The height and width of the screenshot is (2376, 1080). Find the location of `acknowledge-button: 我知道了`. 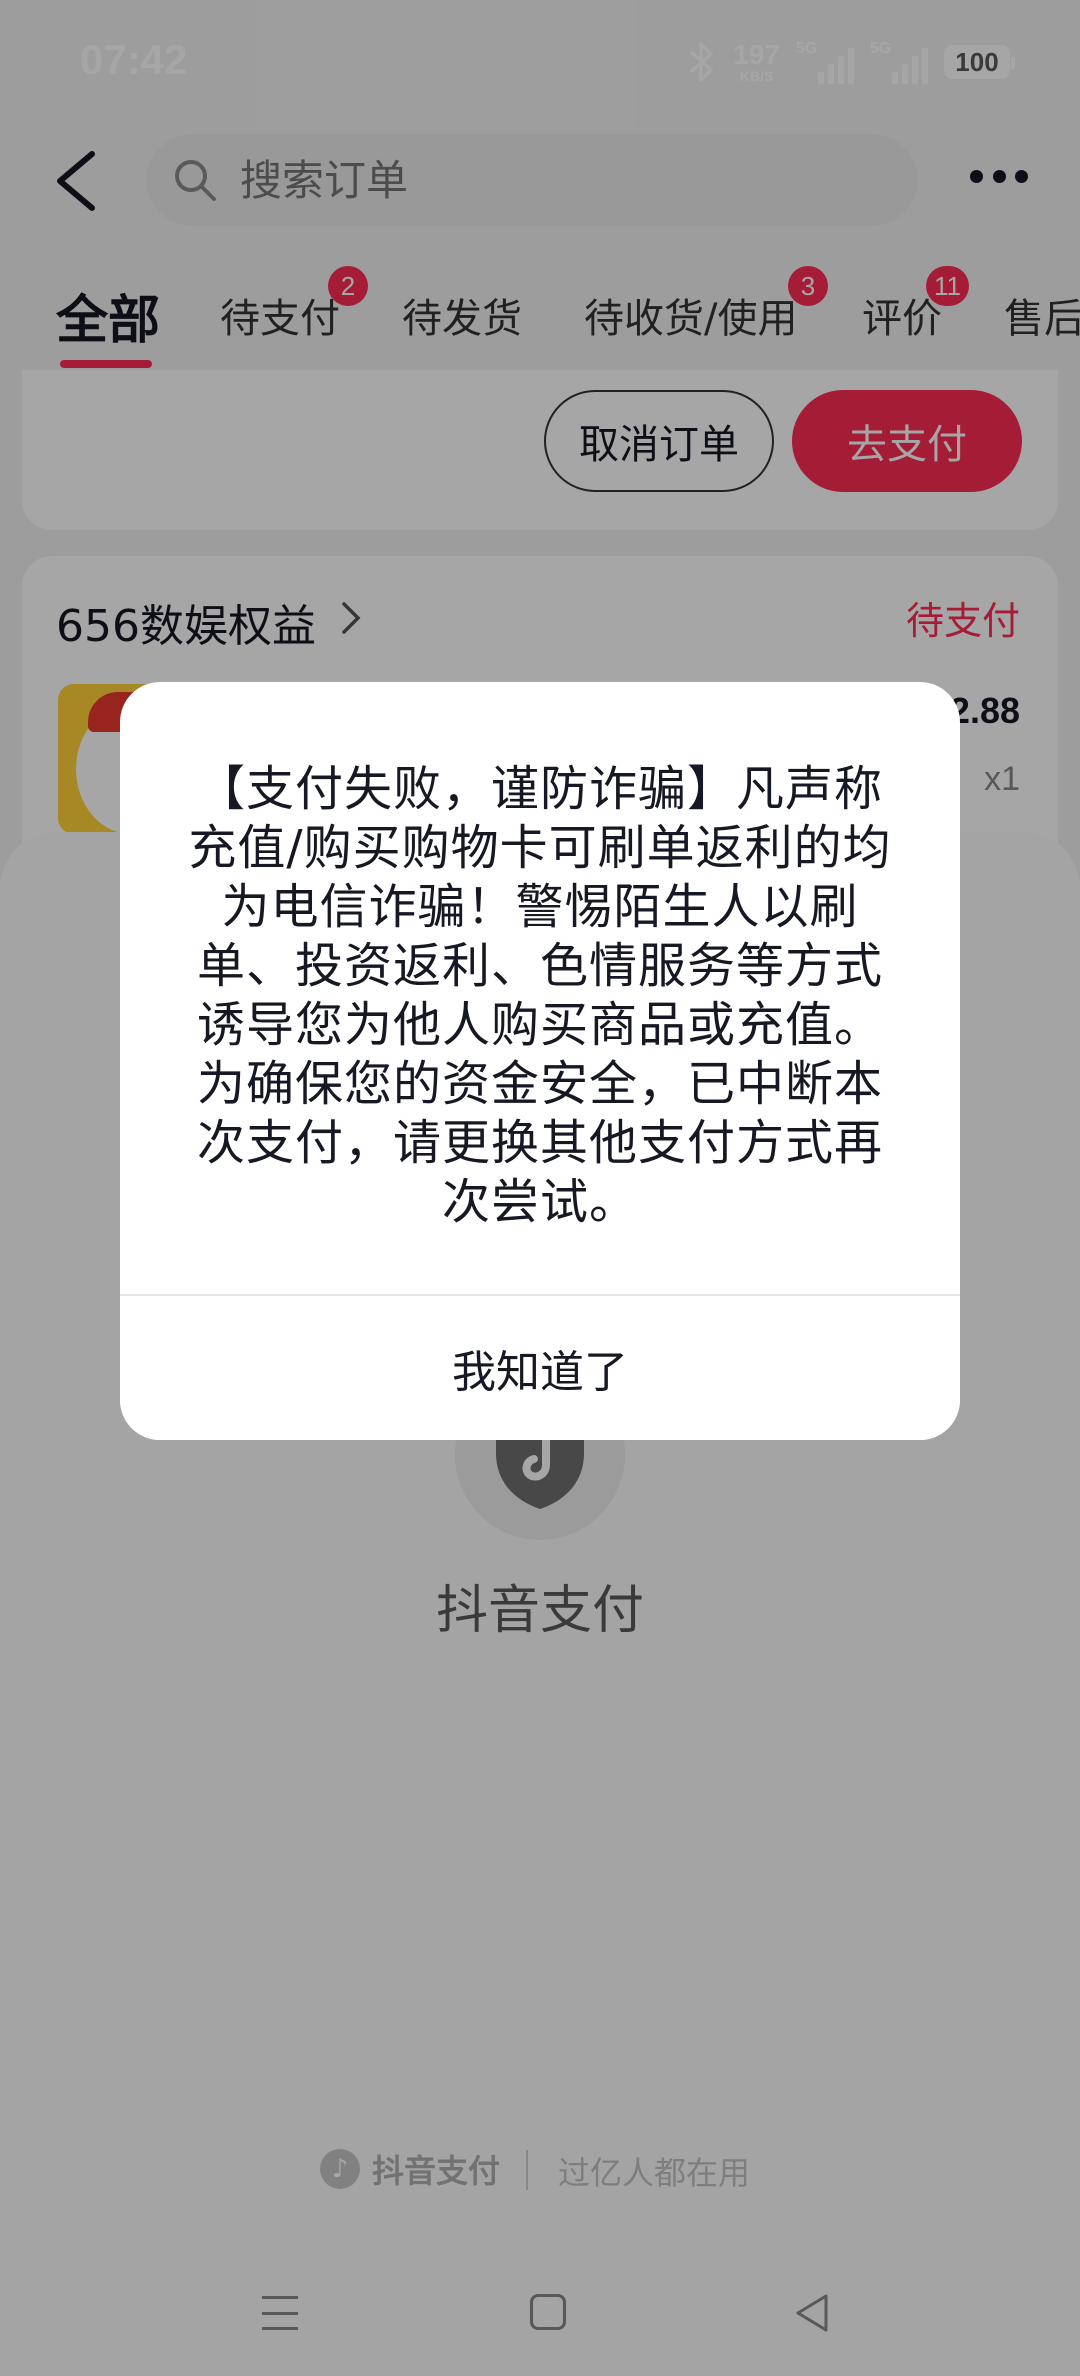

acknowledge-button: 我知道了 is located at coordinates (540, 1368).